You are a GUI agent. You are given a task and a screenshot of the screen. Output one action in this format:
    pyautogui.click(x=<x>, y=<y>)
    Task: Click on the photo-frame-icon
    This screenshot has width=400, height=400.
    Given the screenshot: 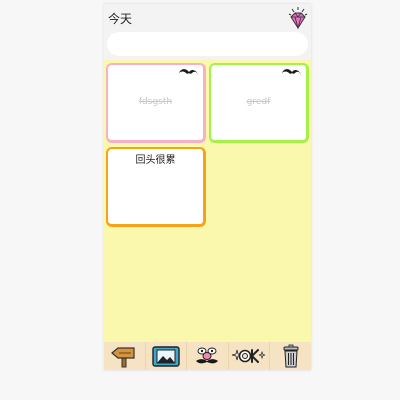 What is the action you would take?
    pyautogui.click(x=166, y=356)
    